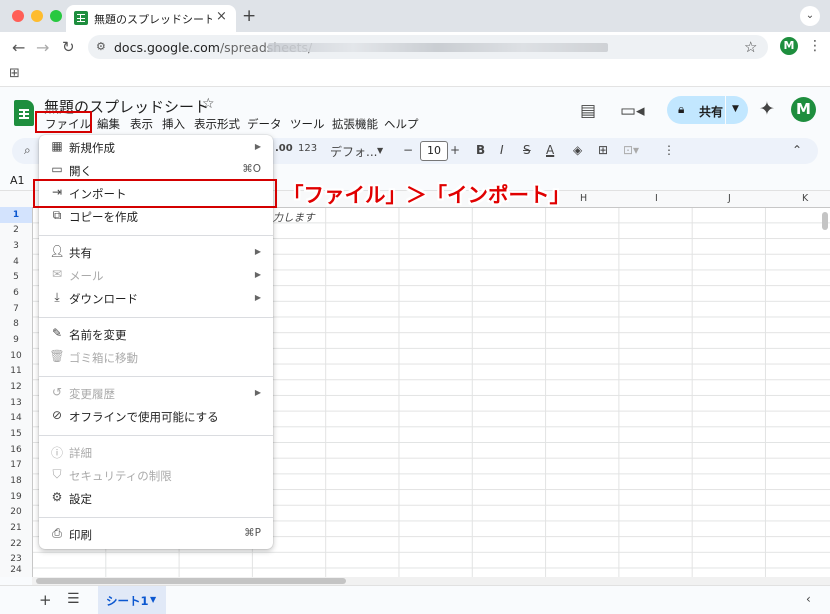 The image size is (830, 614). Describe the element at coordinates (707, 110) in the screenshot. I see `share-button: 🔒︎ 共有 ▼` at that location.